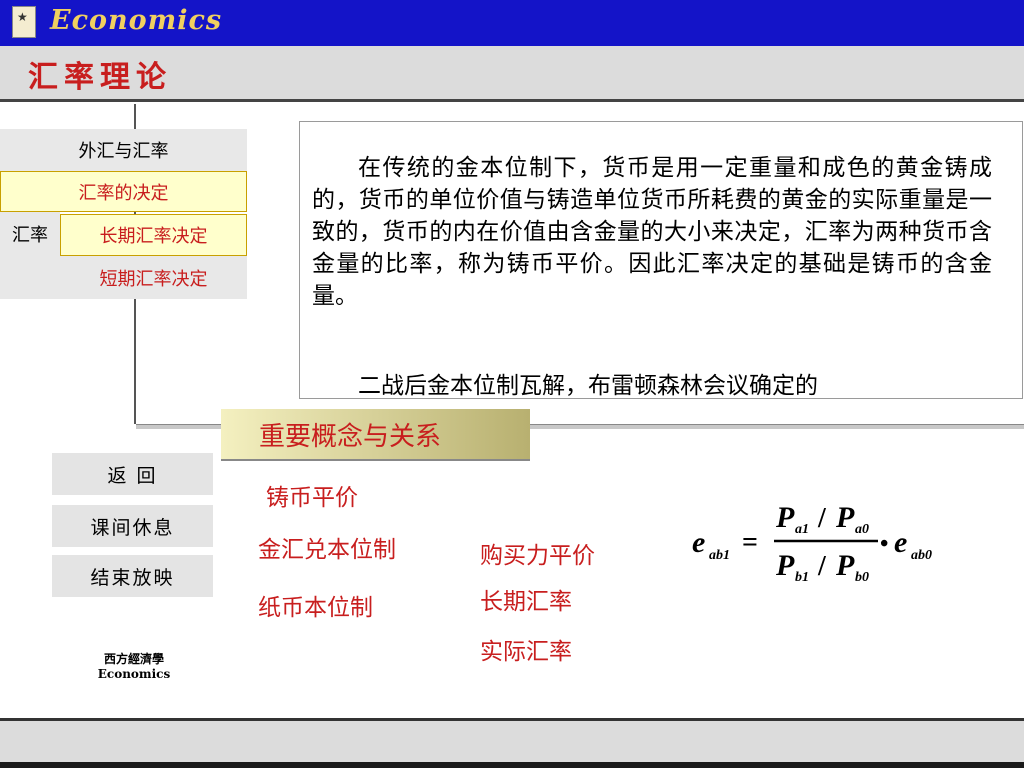 The image size is (1024, 768). Describe the element at coordinates (512, 743) in the screenshot. I see `bottom-bar` at that location.